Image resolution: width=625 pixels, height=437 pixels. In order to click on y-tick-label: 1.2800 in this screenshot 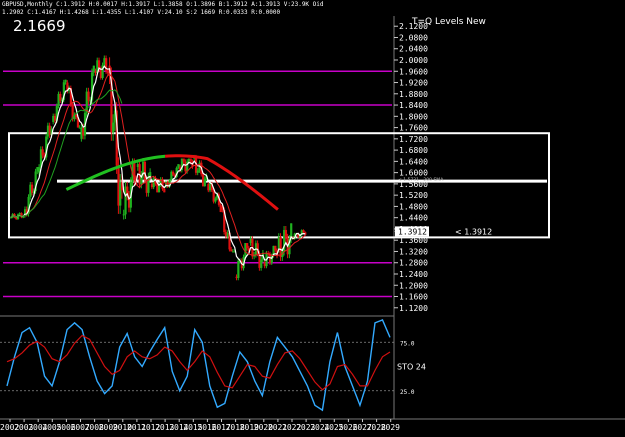, I will do `click(413, 263)`.